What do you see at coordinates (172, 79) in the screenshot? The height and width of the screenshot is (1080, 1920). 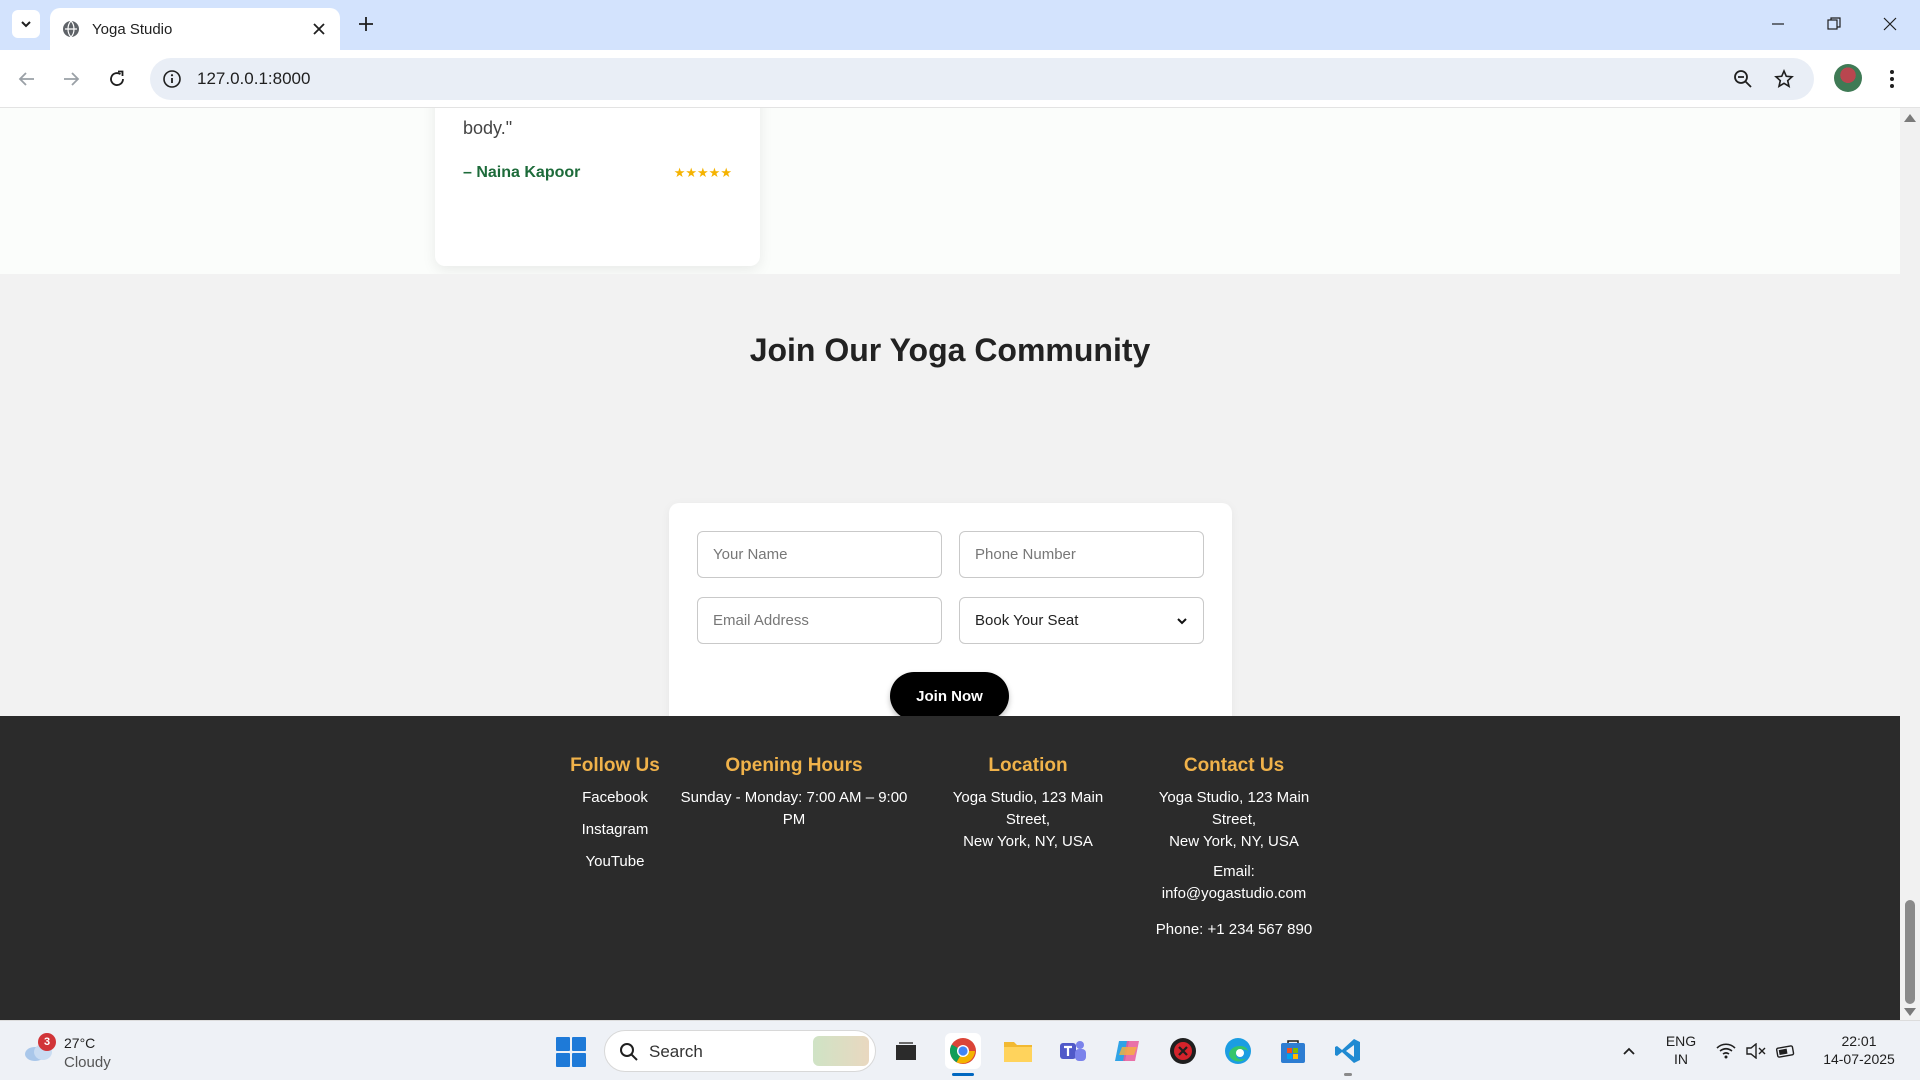 I see `site-info-icon` at bounding box center [172, 79].